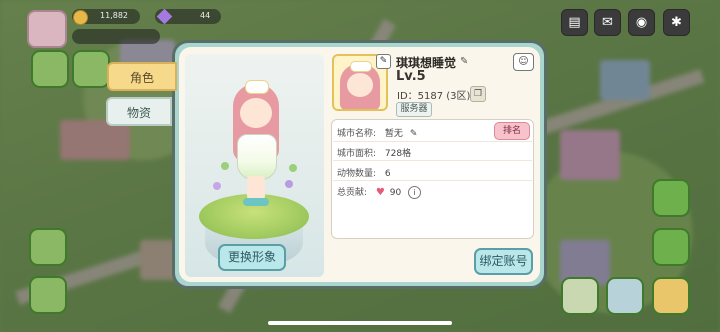  What do you see at coordinates (503, 261) in the screenshot?
I see `bind-account-button: 绑定账号` at bounding box center [503, 261].